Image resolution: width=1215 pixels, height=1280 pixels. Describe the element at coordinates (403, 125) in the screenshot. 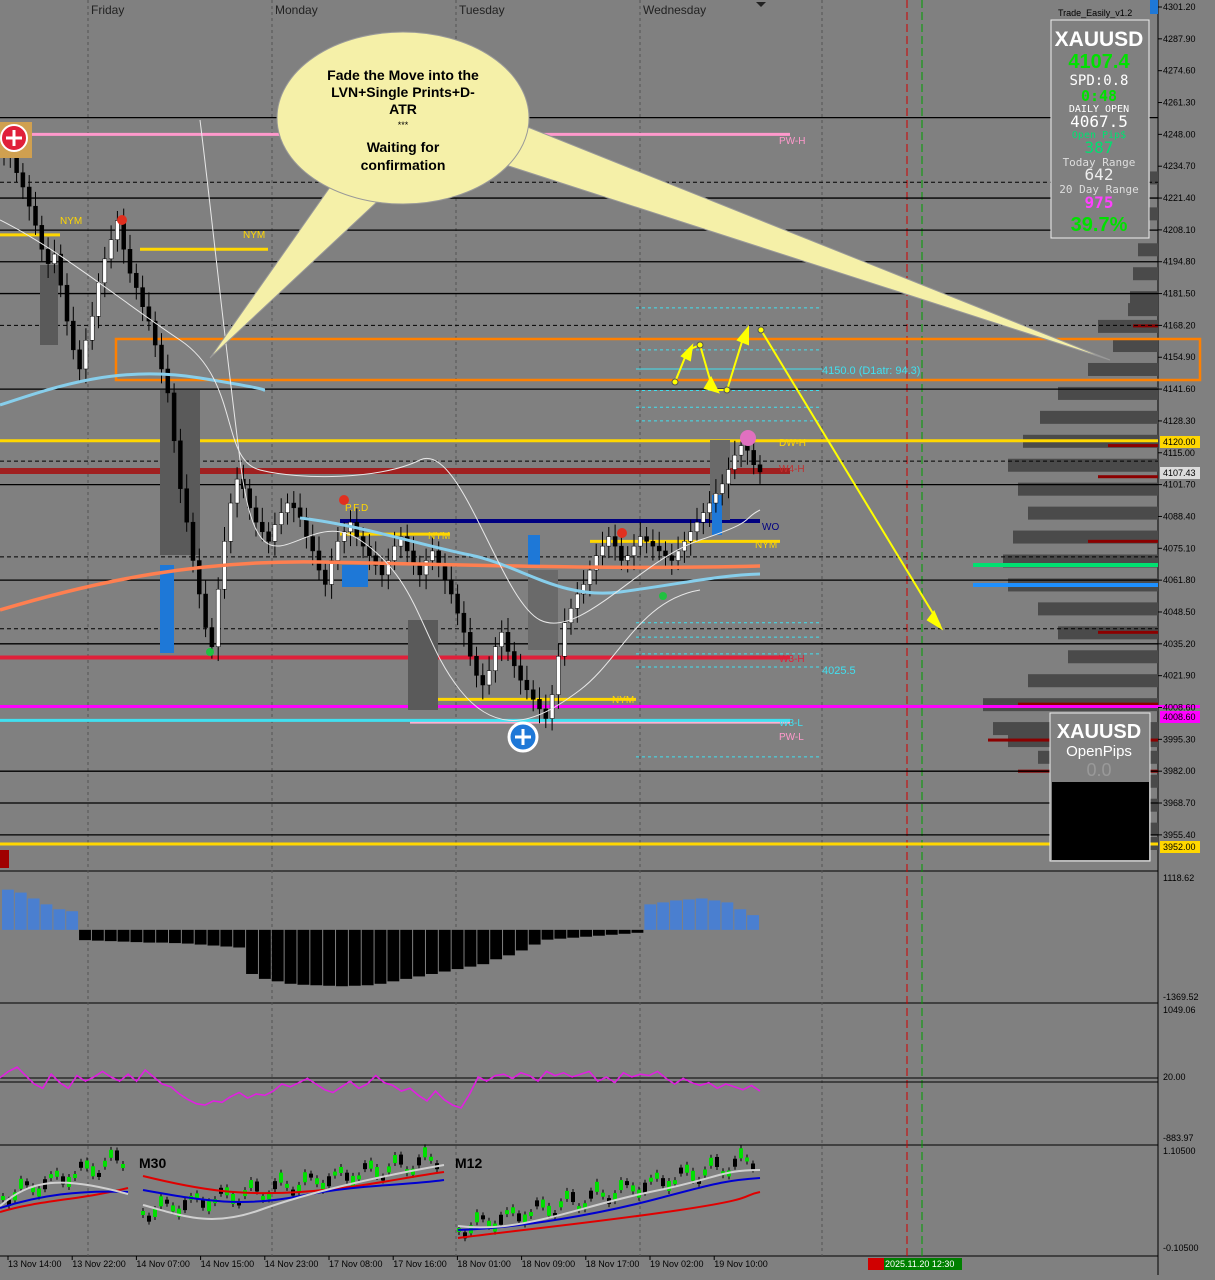

I see `callout-line-4: ***` at that location.